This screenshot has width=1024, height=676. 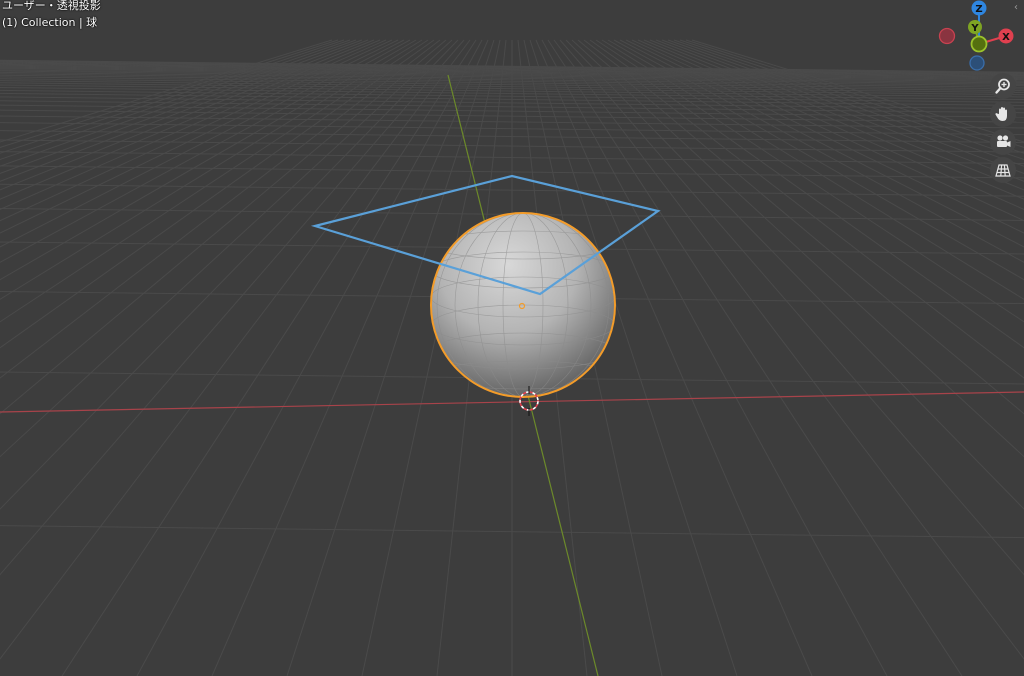 I want to click on view-mode-label: ユーザー・透視投影, so click(x=51, y=6).